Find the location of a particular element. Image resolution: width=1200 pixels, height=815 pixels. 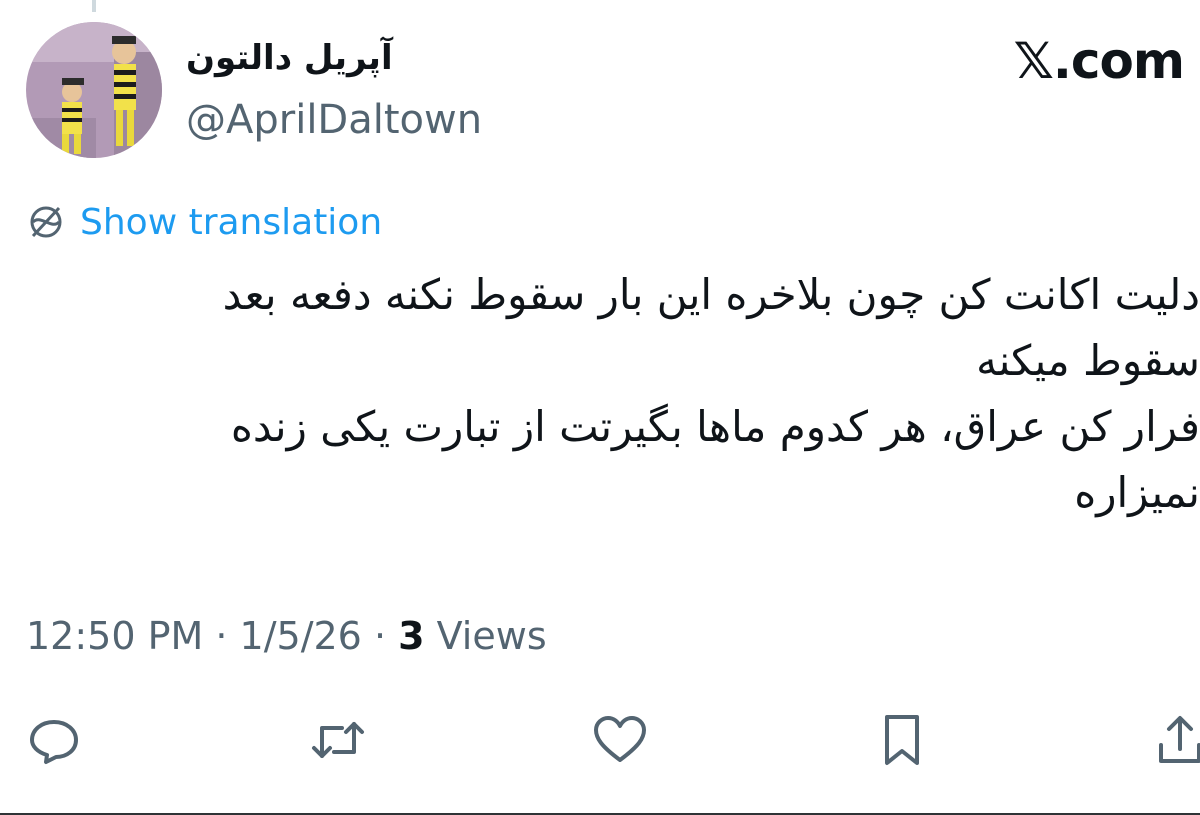

tweet-meta: 12:50 PM · 1/5/26 · 3 Views is located at coordinates (286, 636).